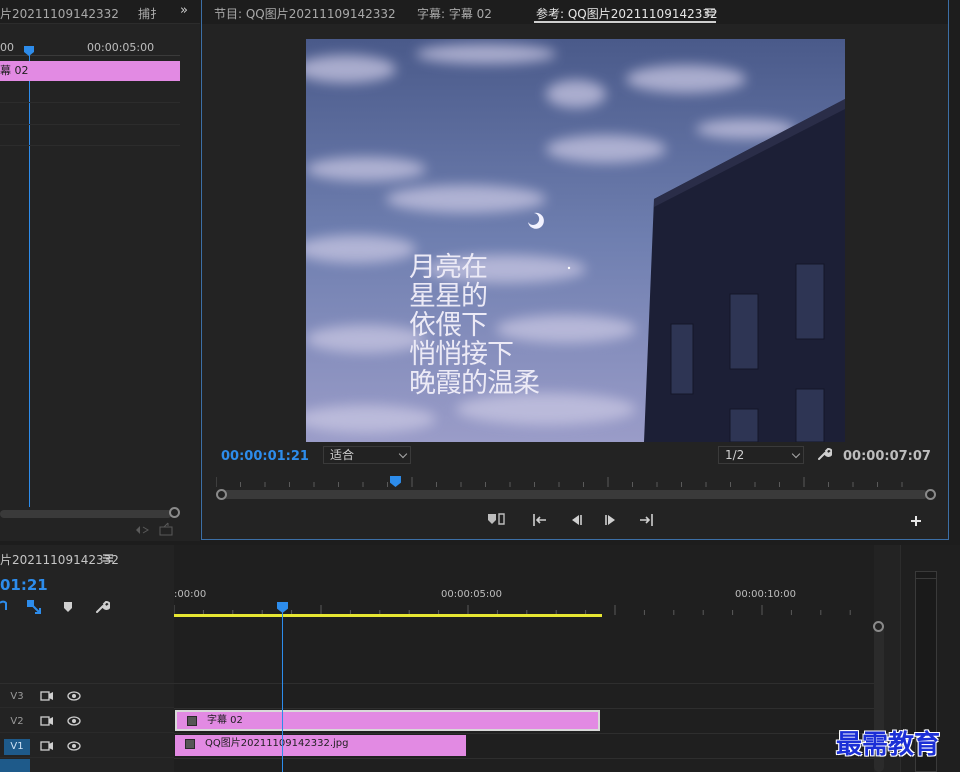 Image resolution: width=960 pixels, height=772 pixels. Describe the element at coordinates (388, 615) in the screenshot. I see `work-area-bar` at that location.